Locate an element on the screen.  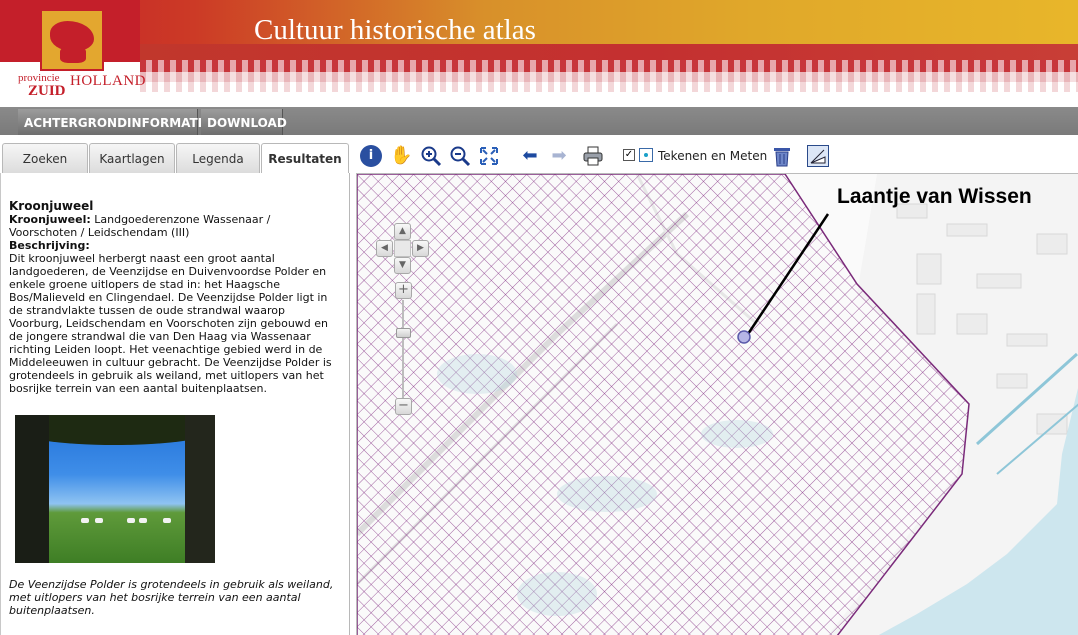
zoom-in-glyph is located at coordinates (431, 156).